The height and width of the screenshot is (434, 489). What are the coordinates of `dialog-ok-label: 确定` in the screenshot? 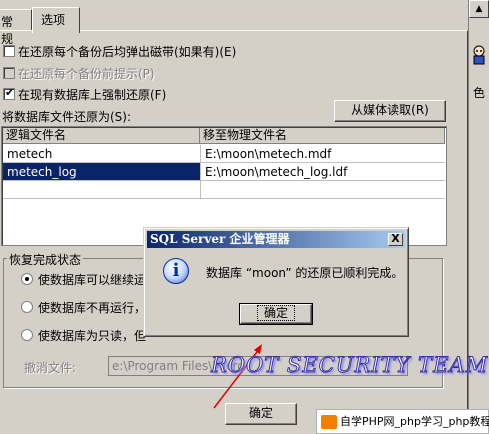 It's located at (276, 313).